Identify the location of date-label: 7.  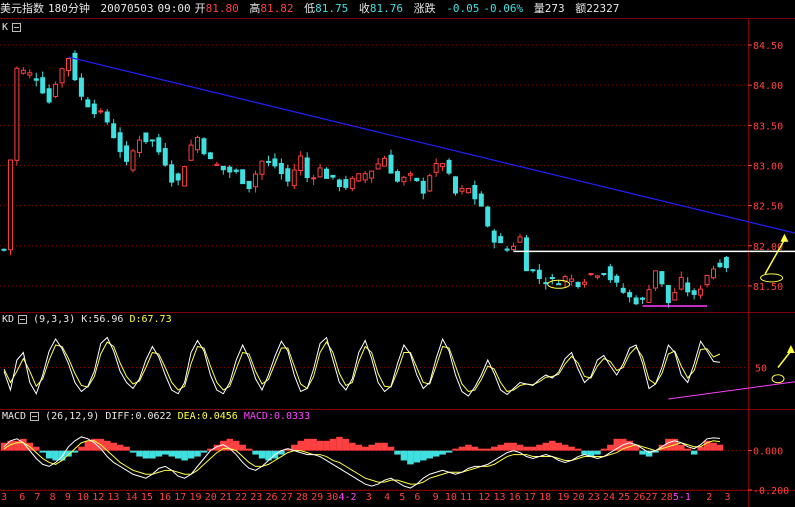
(37, 497).